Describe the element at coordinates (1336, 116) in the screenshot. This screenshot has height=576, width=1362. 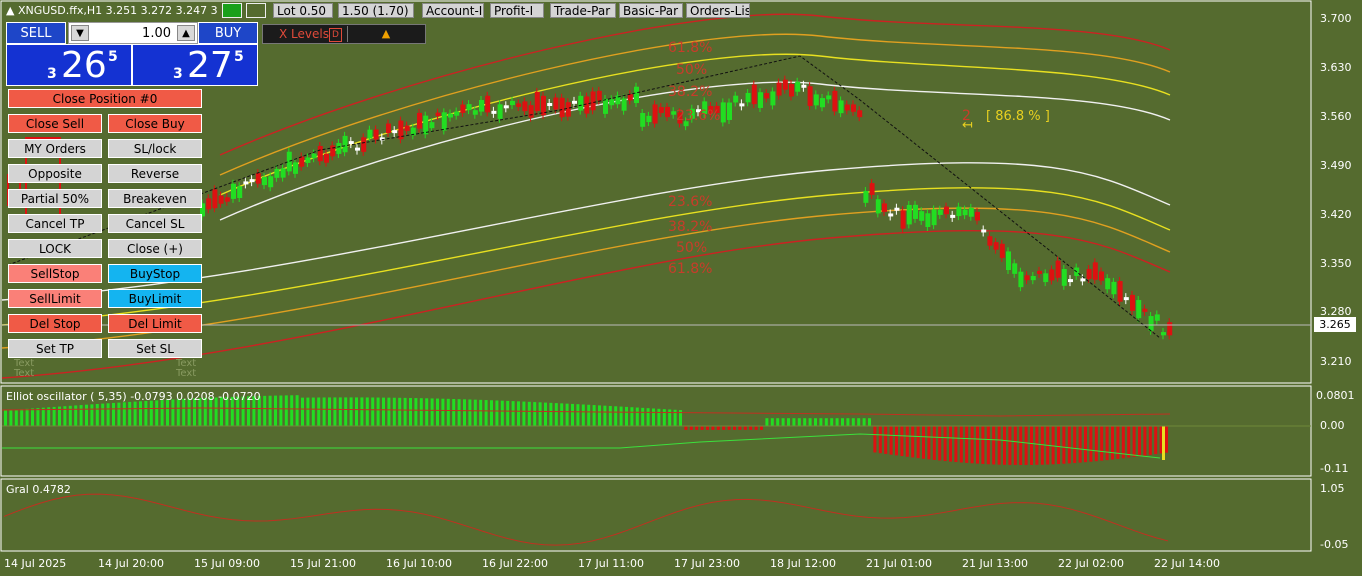
I see `price-label: 3.560` at that location.